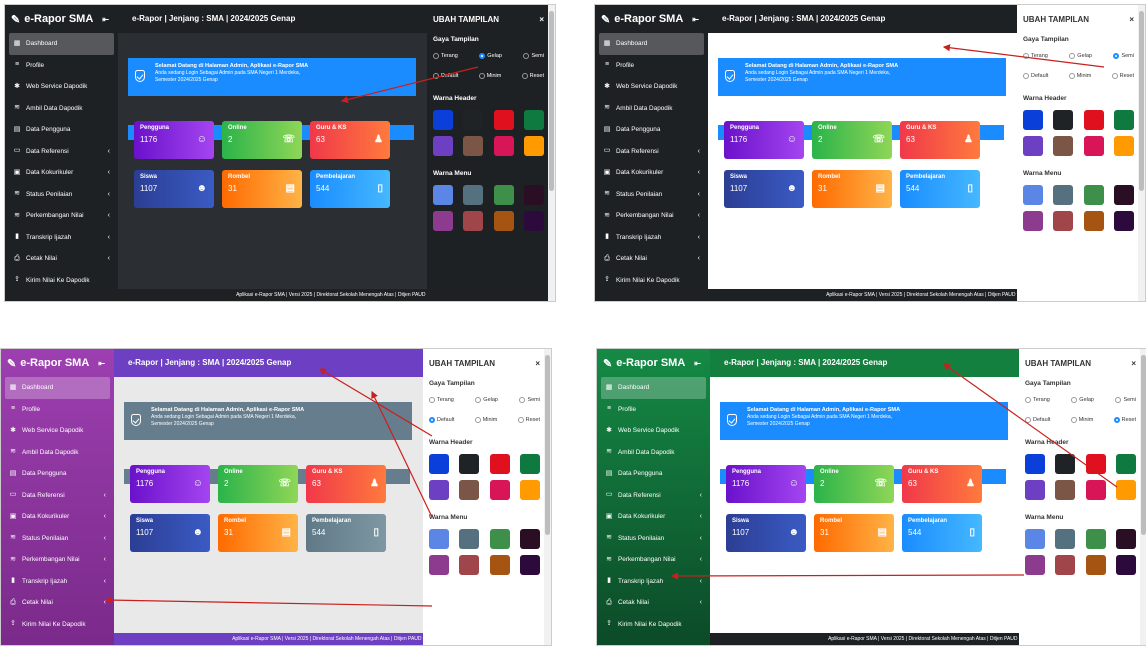  What do you see at coordinates (1082, 400) in the screenshot?
I see `radio-mode-gelap: Gelap` at bounding box center [1082, 400].